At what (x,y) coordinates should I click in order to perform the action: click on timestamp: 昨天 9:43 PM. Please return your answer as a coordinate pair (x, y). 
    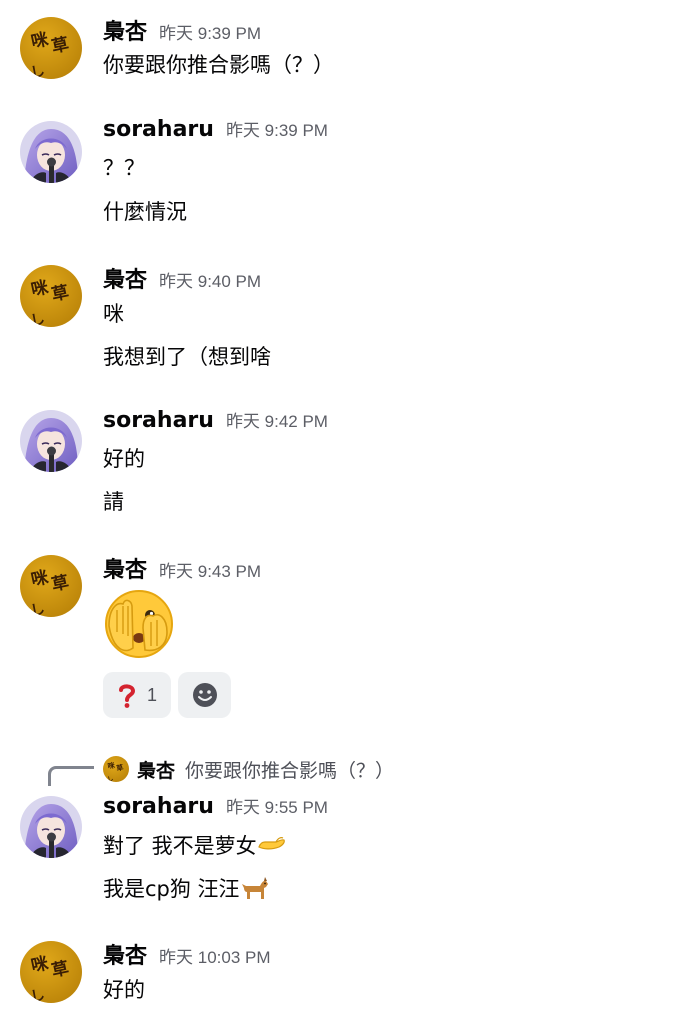
    Looking at the image, I should click on (210, 571).